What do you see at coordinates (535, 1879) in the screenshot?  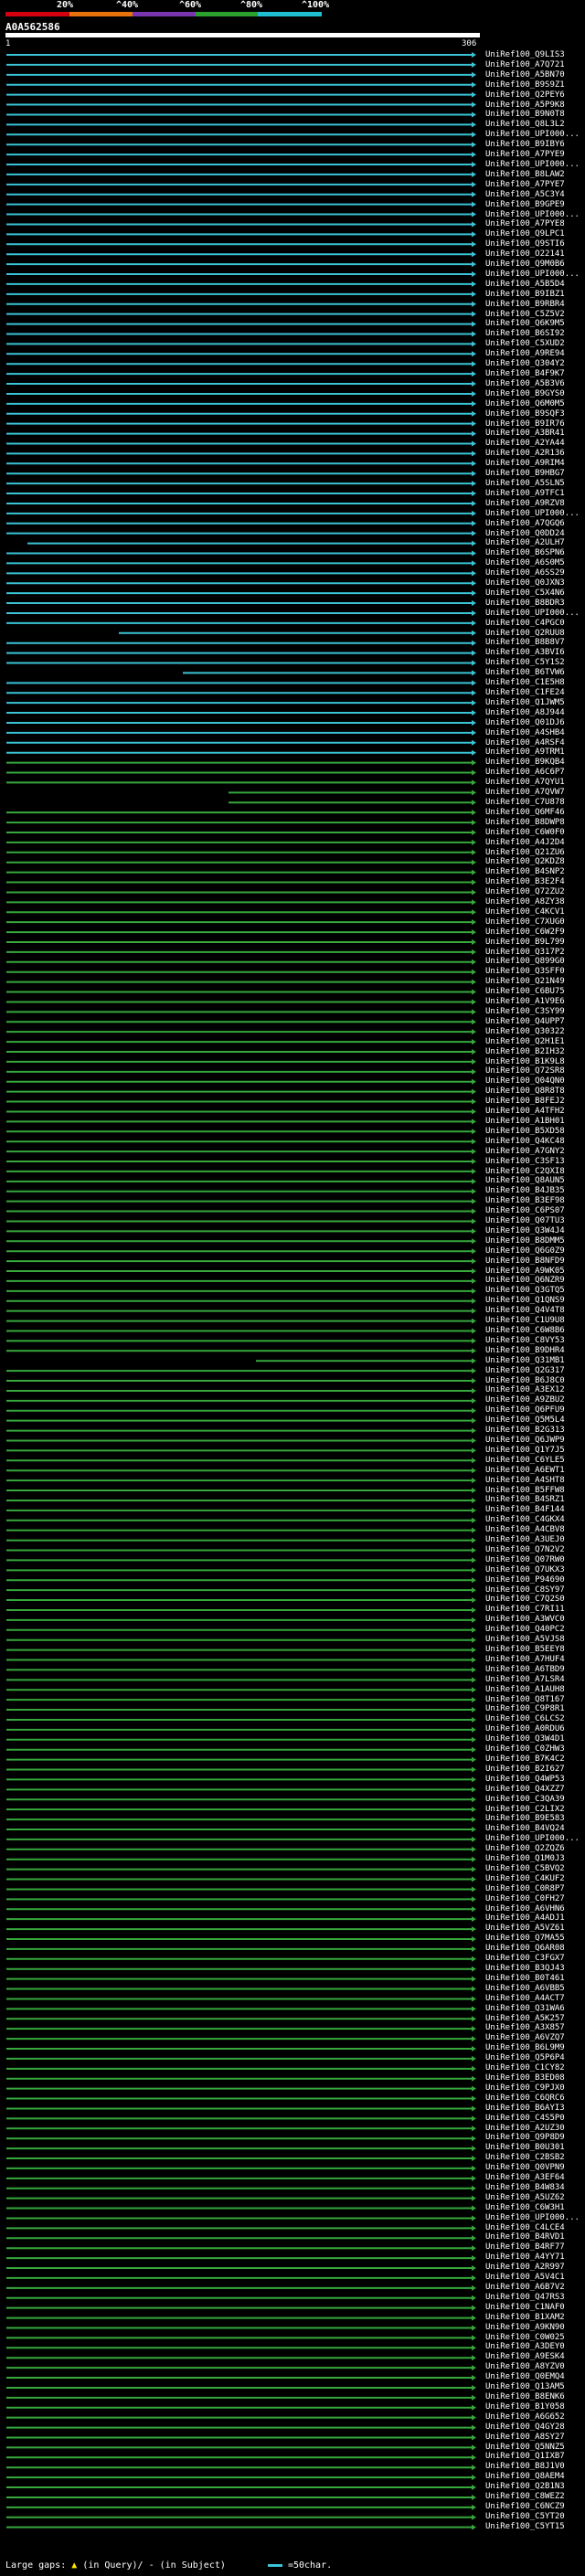 I see `hit-name: UniRef100_C4KUF2` at bounding box center [535, 1879].